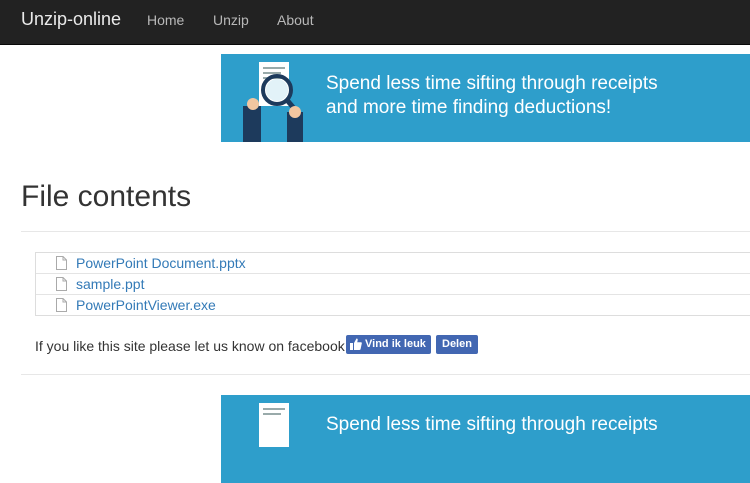 The width and height of the screenshot is (750, 483). What do you see at coordinates (146, 305) in the screenshot?
I see `file-link: PowerPointViewer.exe` at bounding box center [146, 305].